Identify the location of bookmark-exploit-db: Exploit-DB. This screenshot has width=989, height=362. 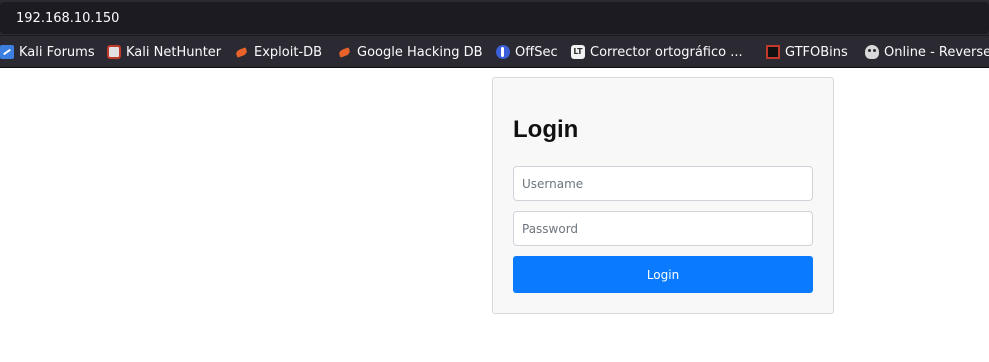
(278, 52).